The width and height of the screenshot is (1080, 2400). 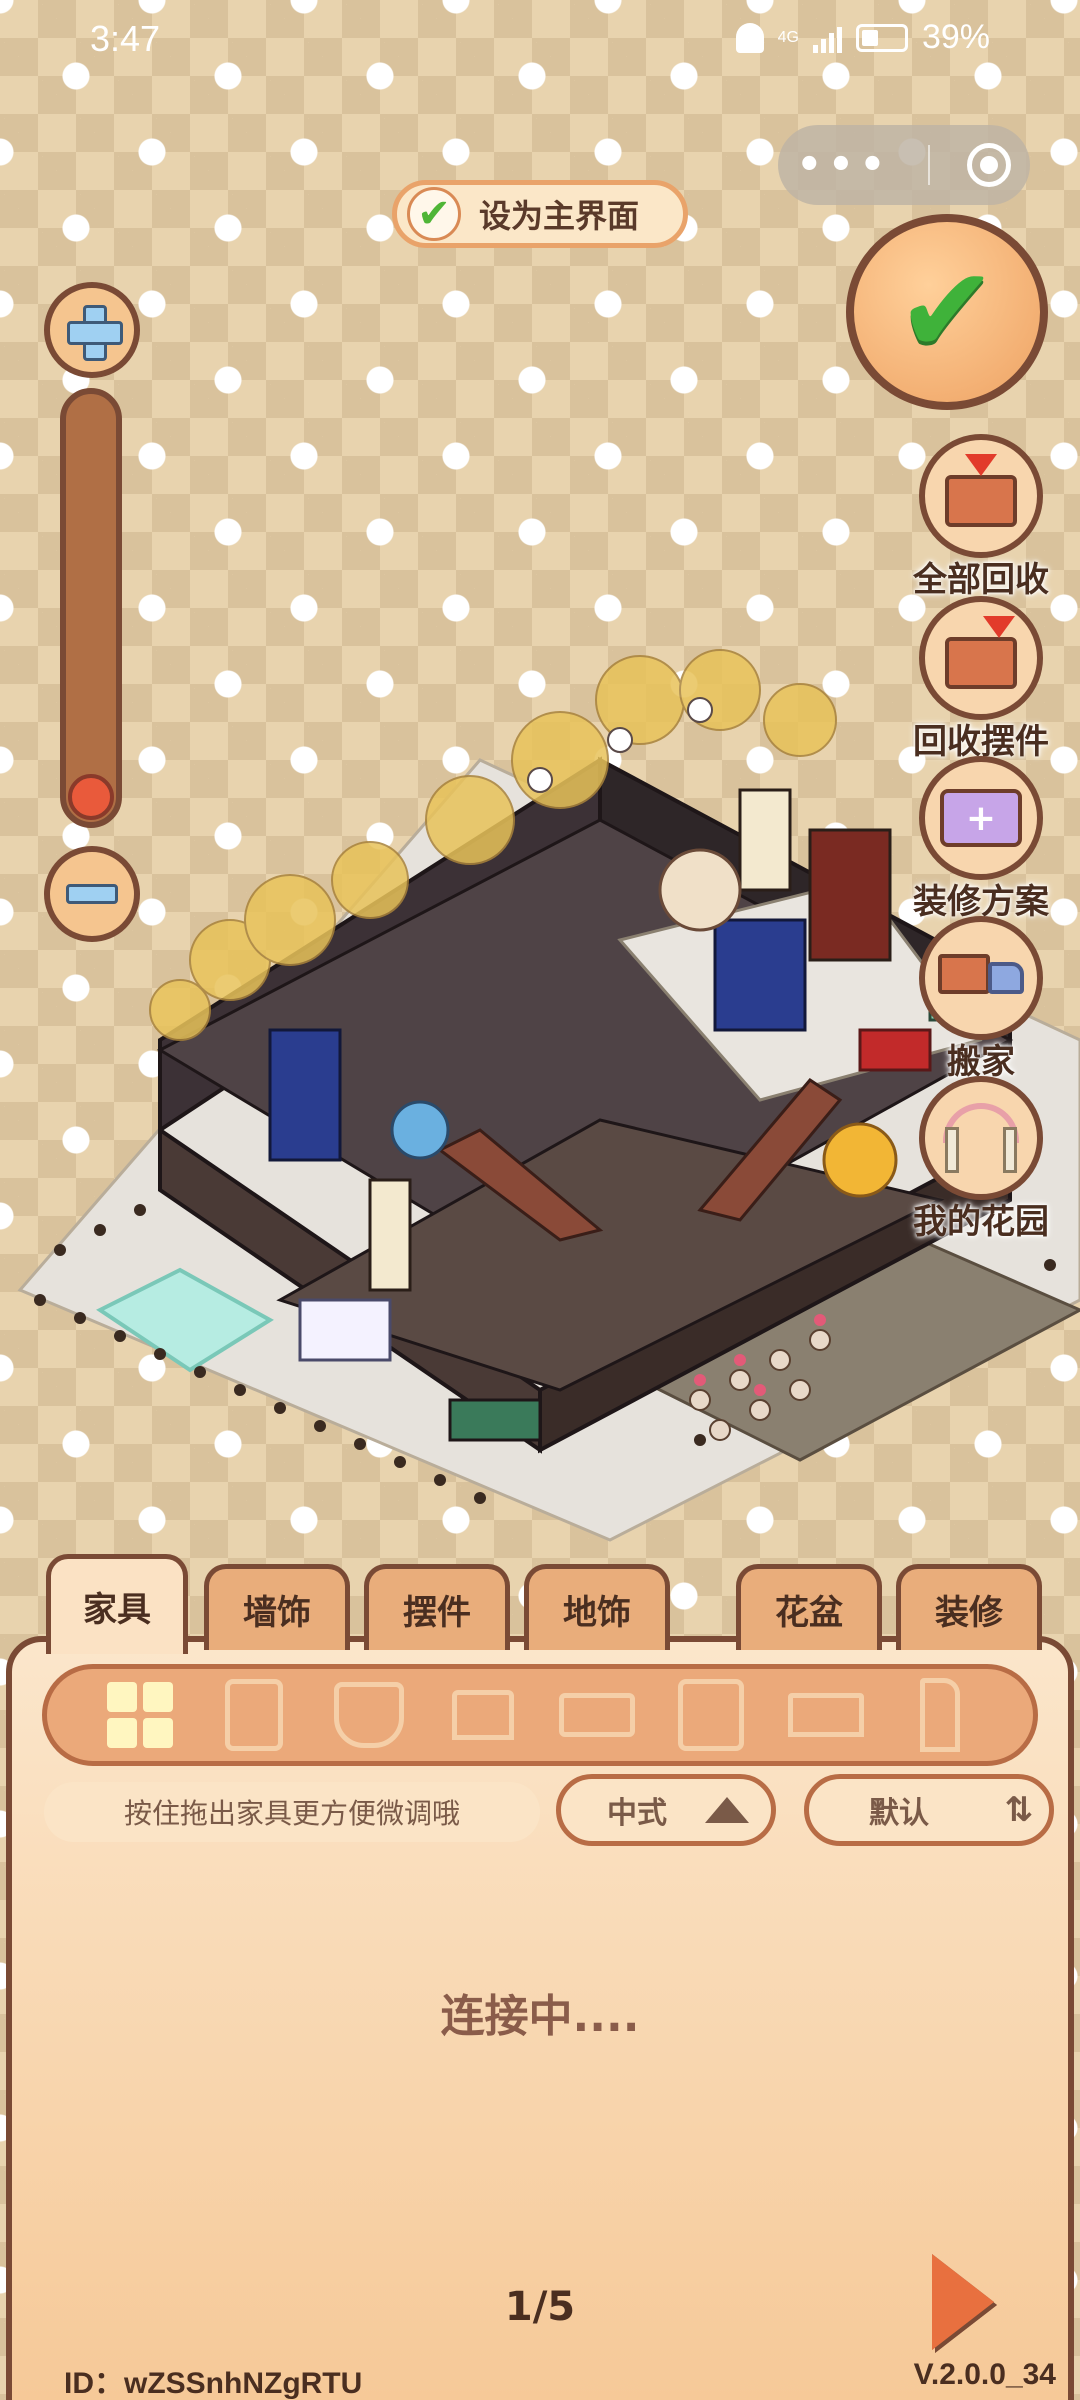 I want to click on window-left, so click(x=390, y=1235).